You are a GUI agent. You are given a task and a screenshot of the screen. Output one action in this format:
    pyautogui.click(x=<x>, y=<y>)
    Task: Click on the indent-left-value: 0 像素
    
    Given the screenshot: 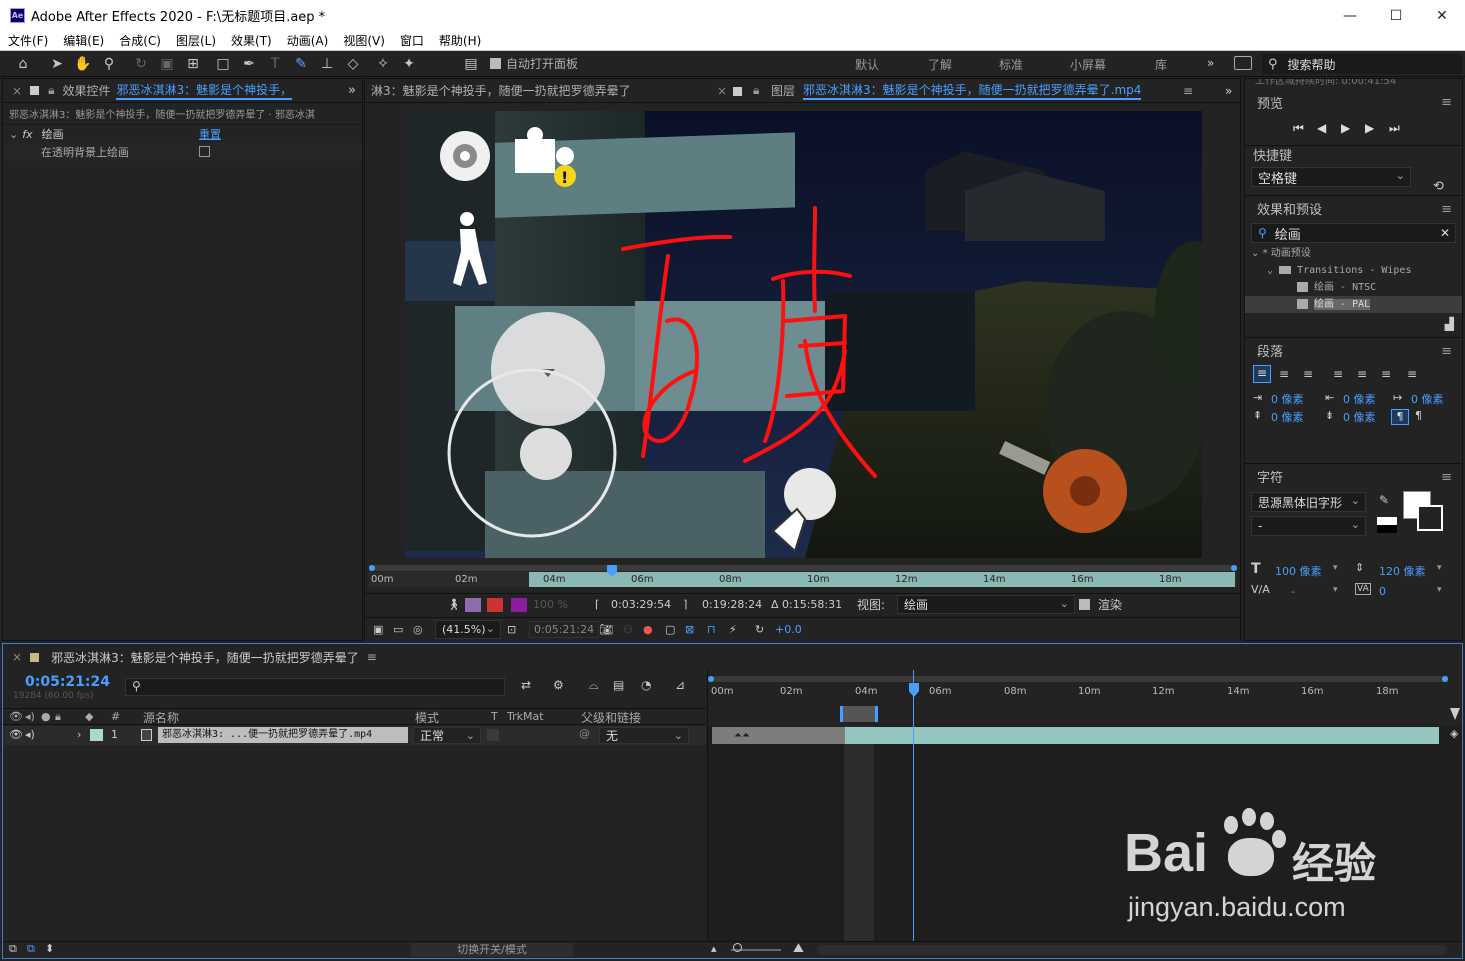 What is the action you would take?
    pyautogui.click(x=1287, y=399)
    